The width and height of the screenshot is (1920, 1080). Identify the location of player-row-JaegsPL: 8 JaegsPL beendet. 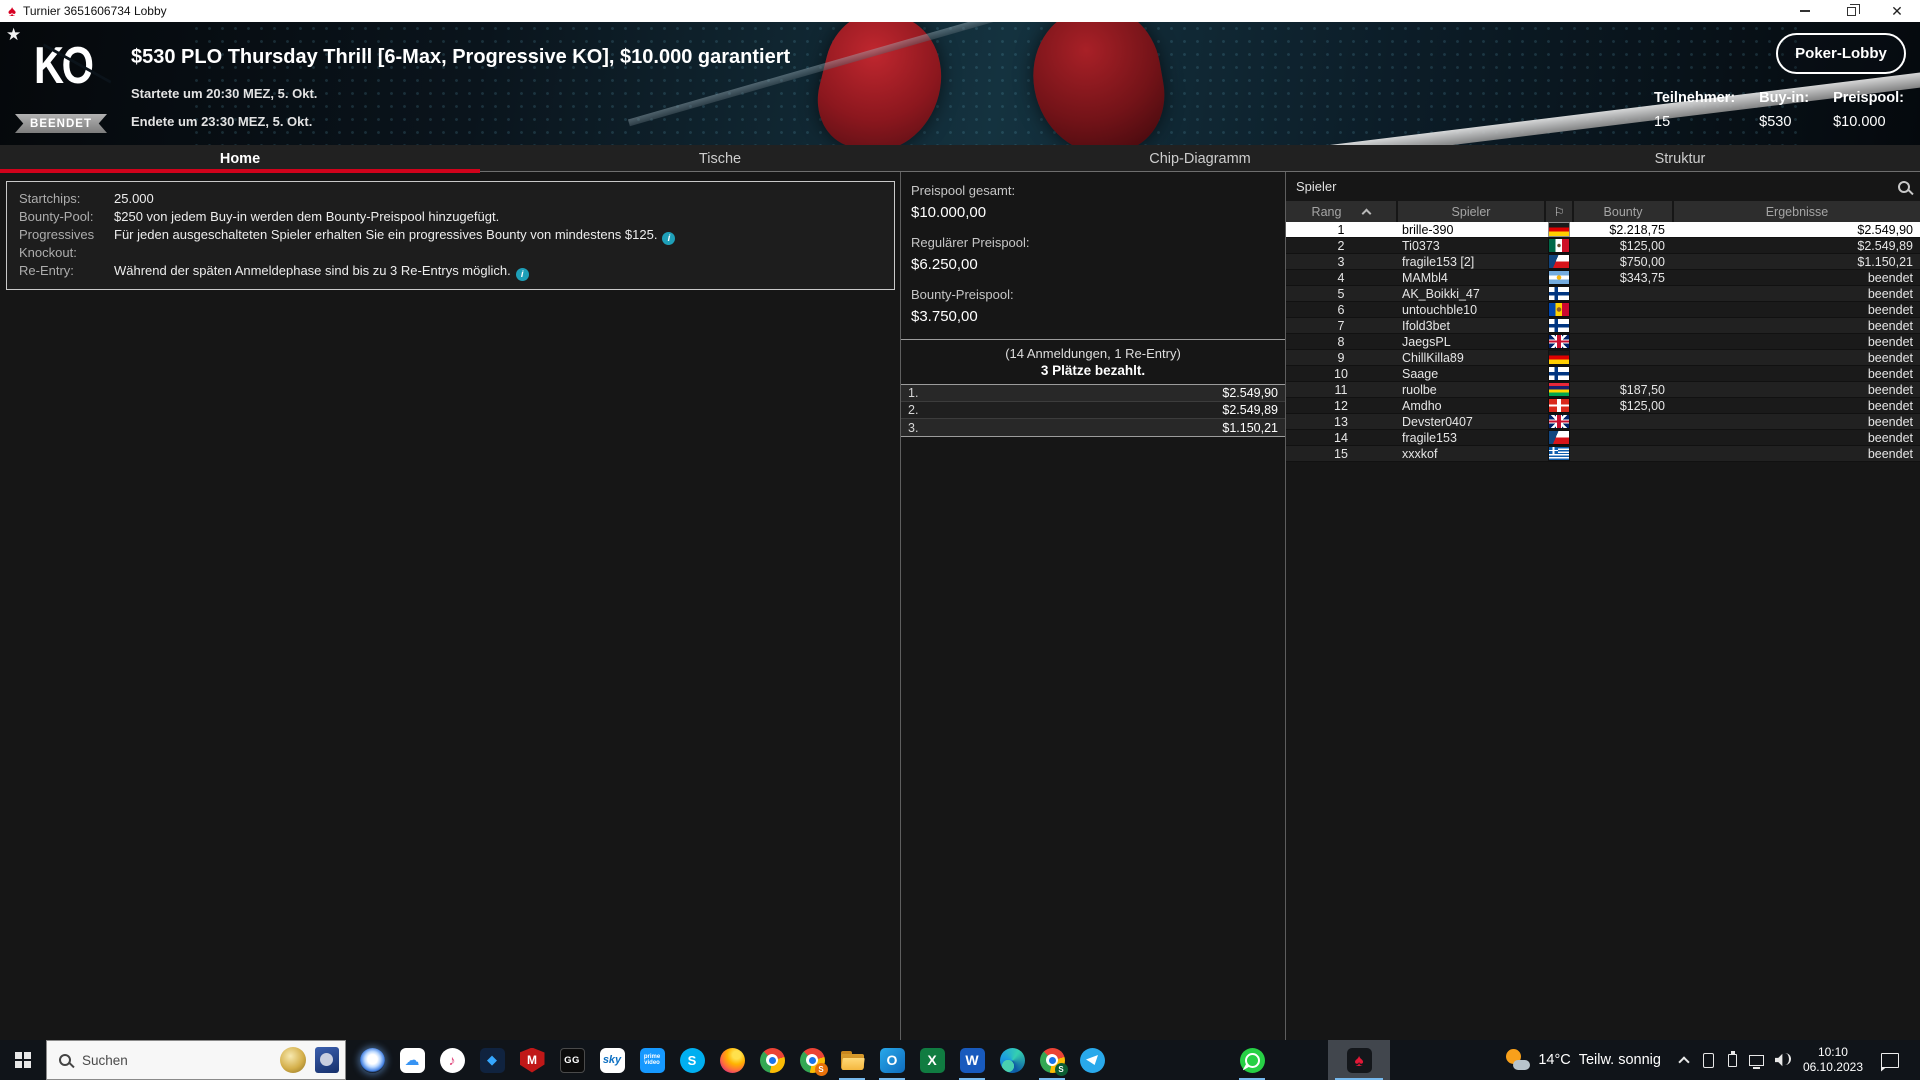
(1603, 342).